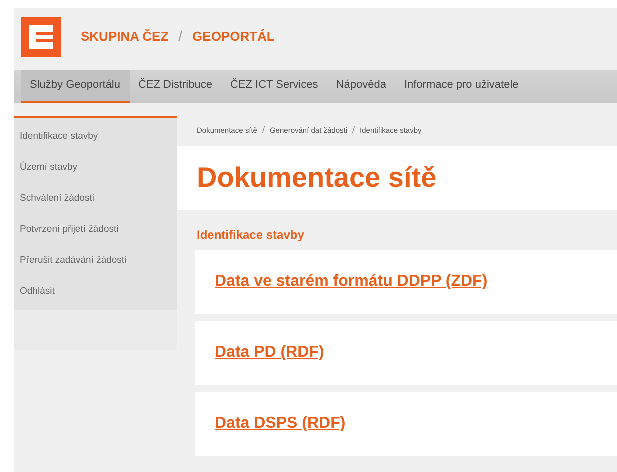 Image resolution: width=617 pixels, height=472 pixels. Describe the element at coordinates (233, 37) in the screenshot. I see `portal-name: GEOPORTÁL` at that location.